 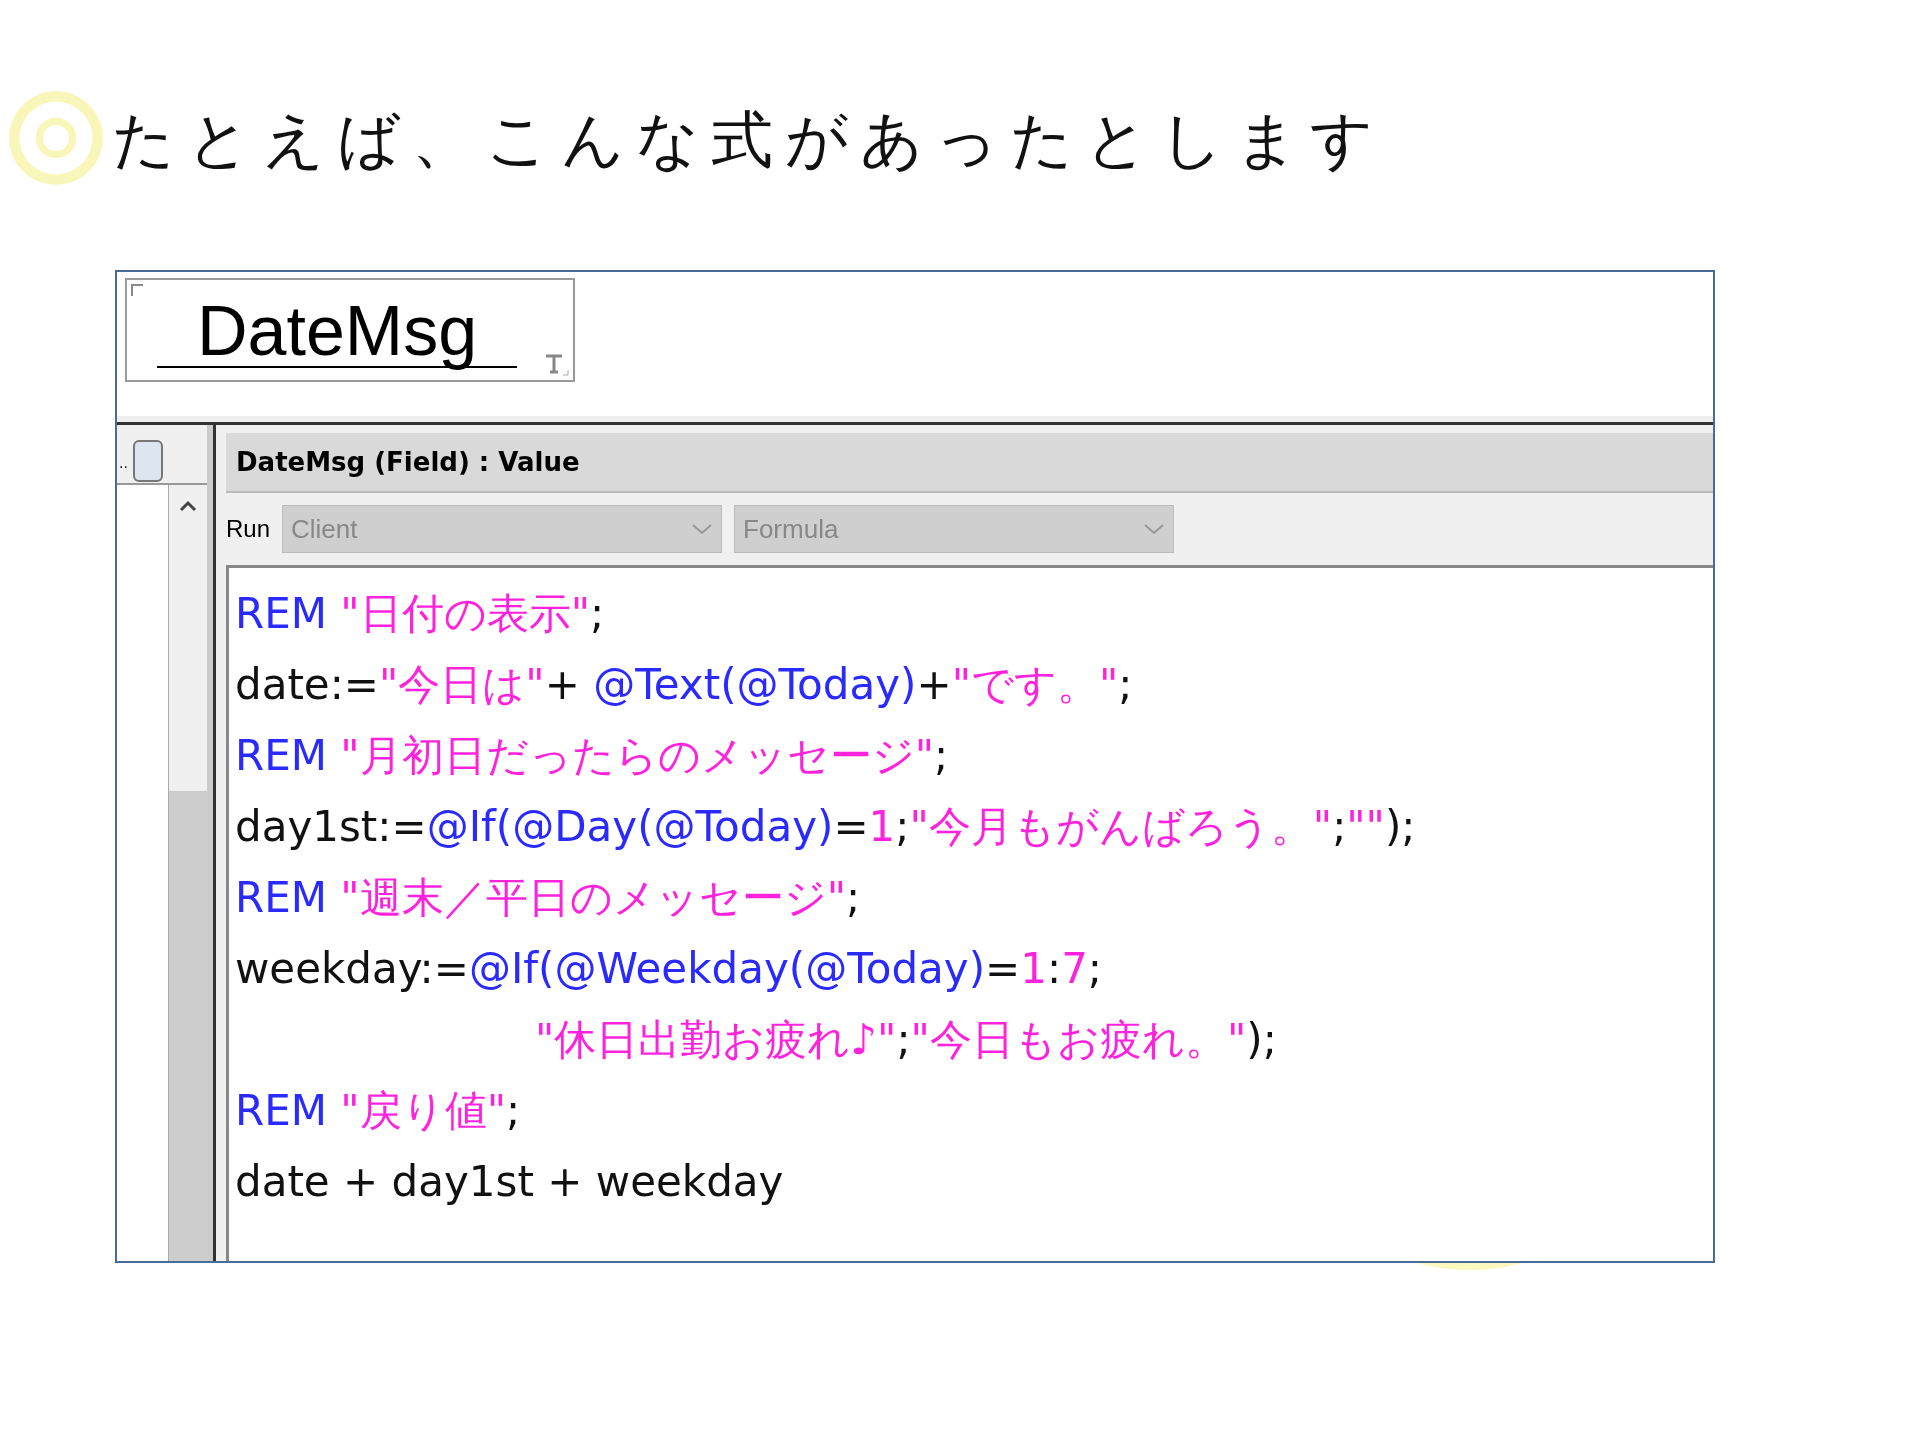 I want to click on tab-icon, so click(x=148, y=460).